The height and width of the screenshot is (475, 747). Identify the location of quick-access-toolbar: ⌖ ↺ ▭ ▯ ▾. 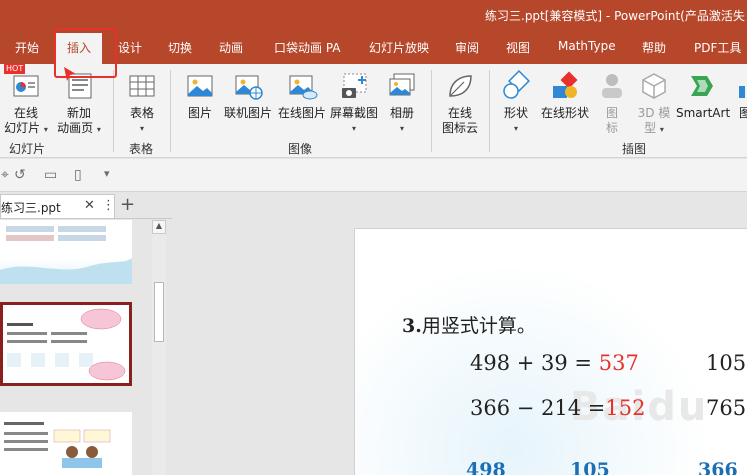
(373, 175).